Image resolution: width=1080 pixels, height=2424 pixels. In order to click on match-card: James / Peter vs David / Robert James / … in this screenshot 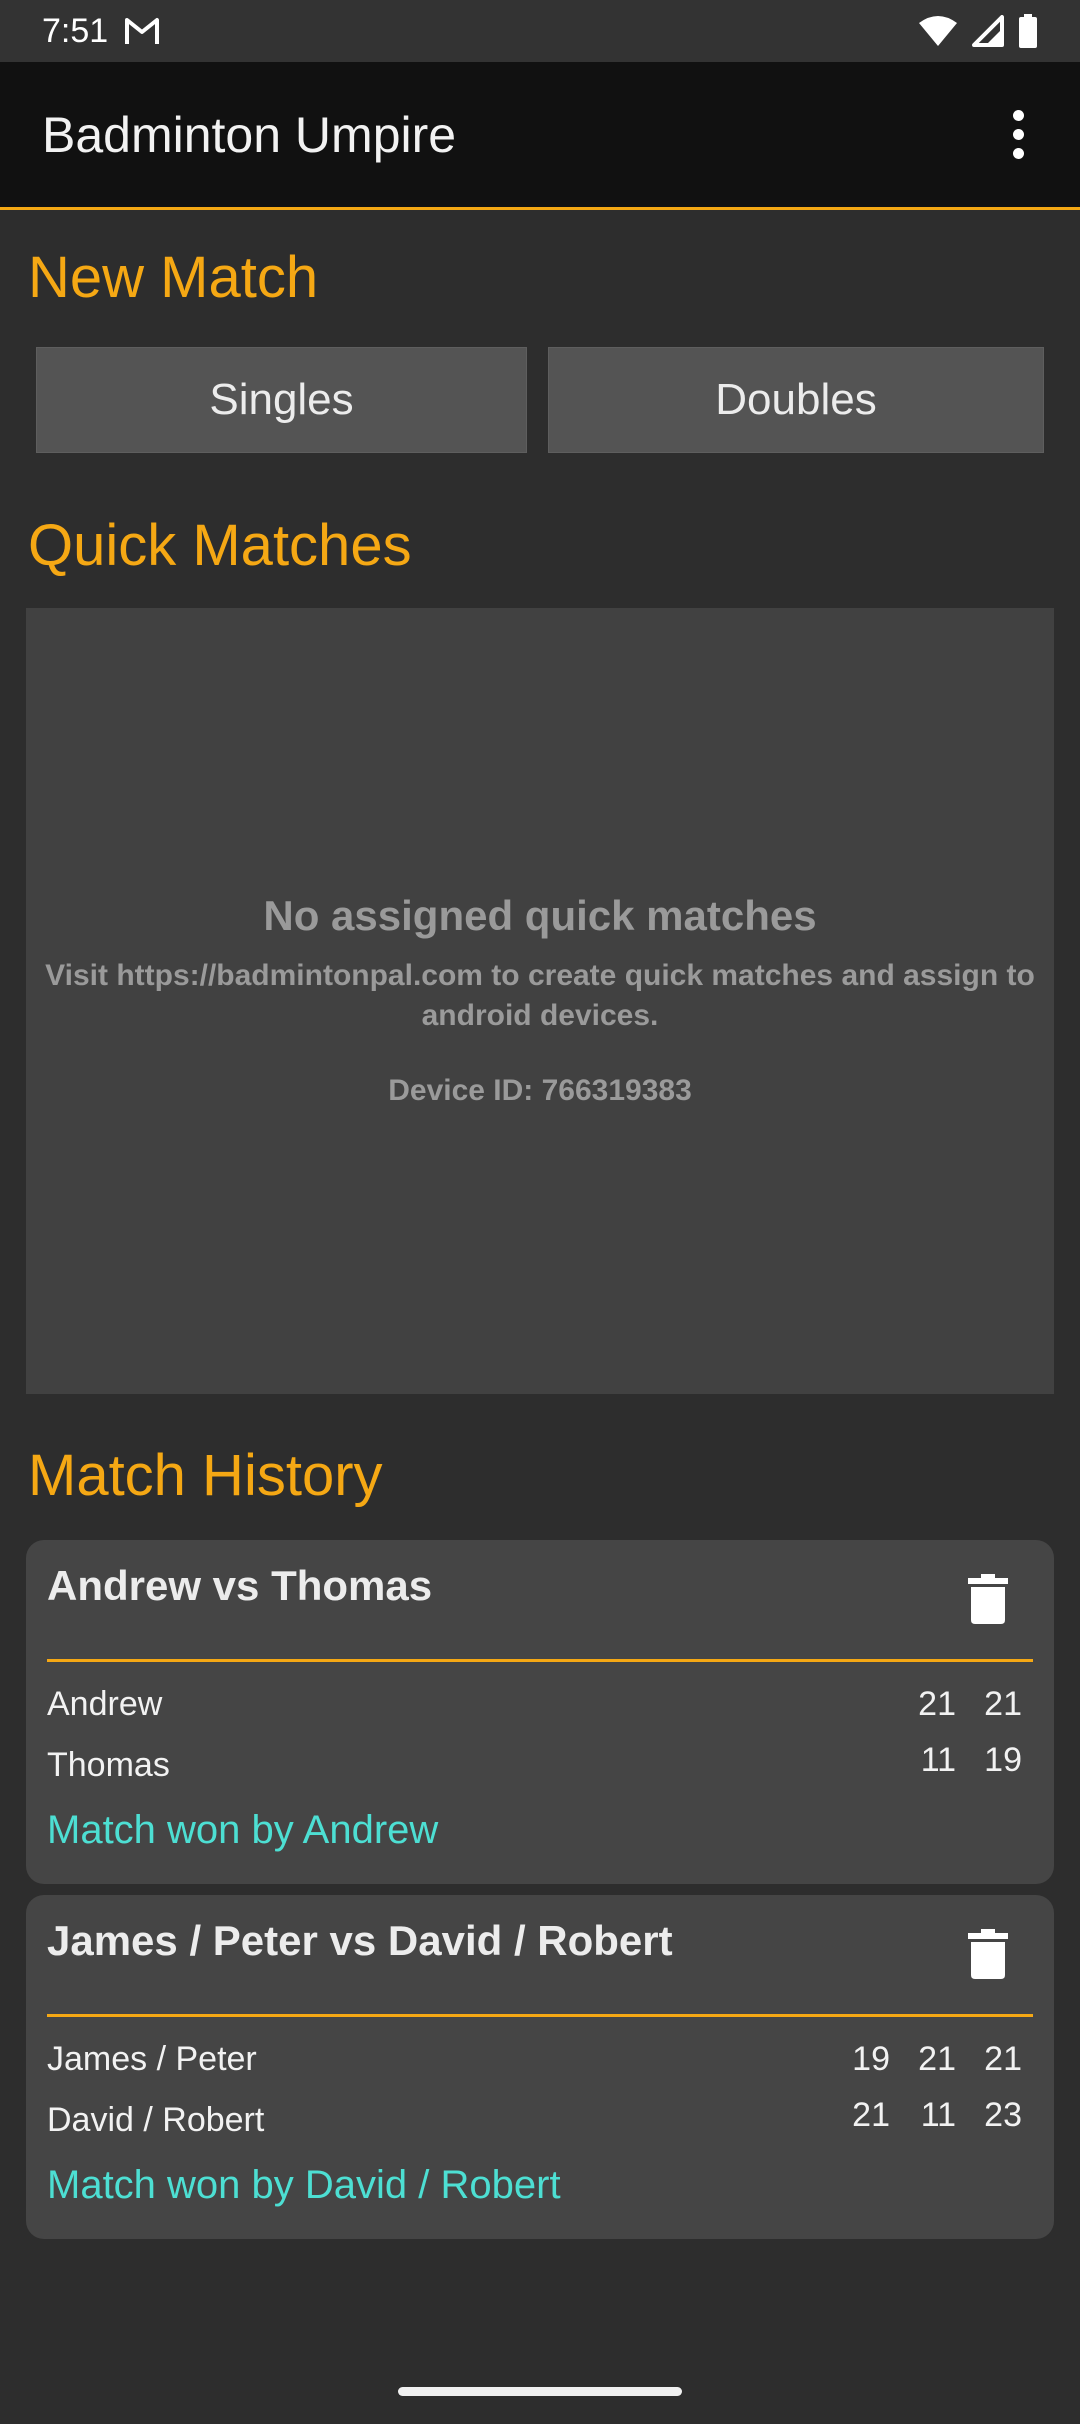, I will do `click(540, 2067)`.